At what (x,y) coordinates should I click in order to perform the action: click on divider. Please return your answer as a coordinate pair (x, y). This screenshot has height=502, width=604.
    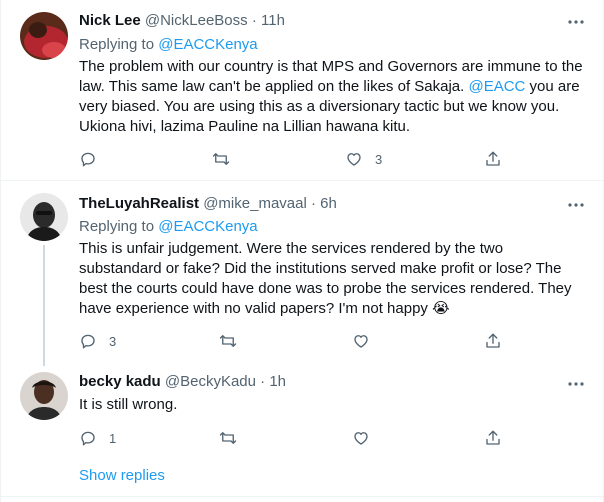
    Looking at the image, I should click on (302, 496).